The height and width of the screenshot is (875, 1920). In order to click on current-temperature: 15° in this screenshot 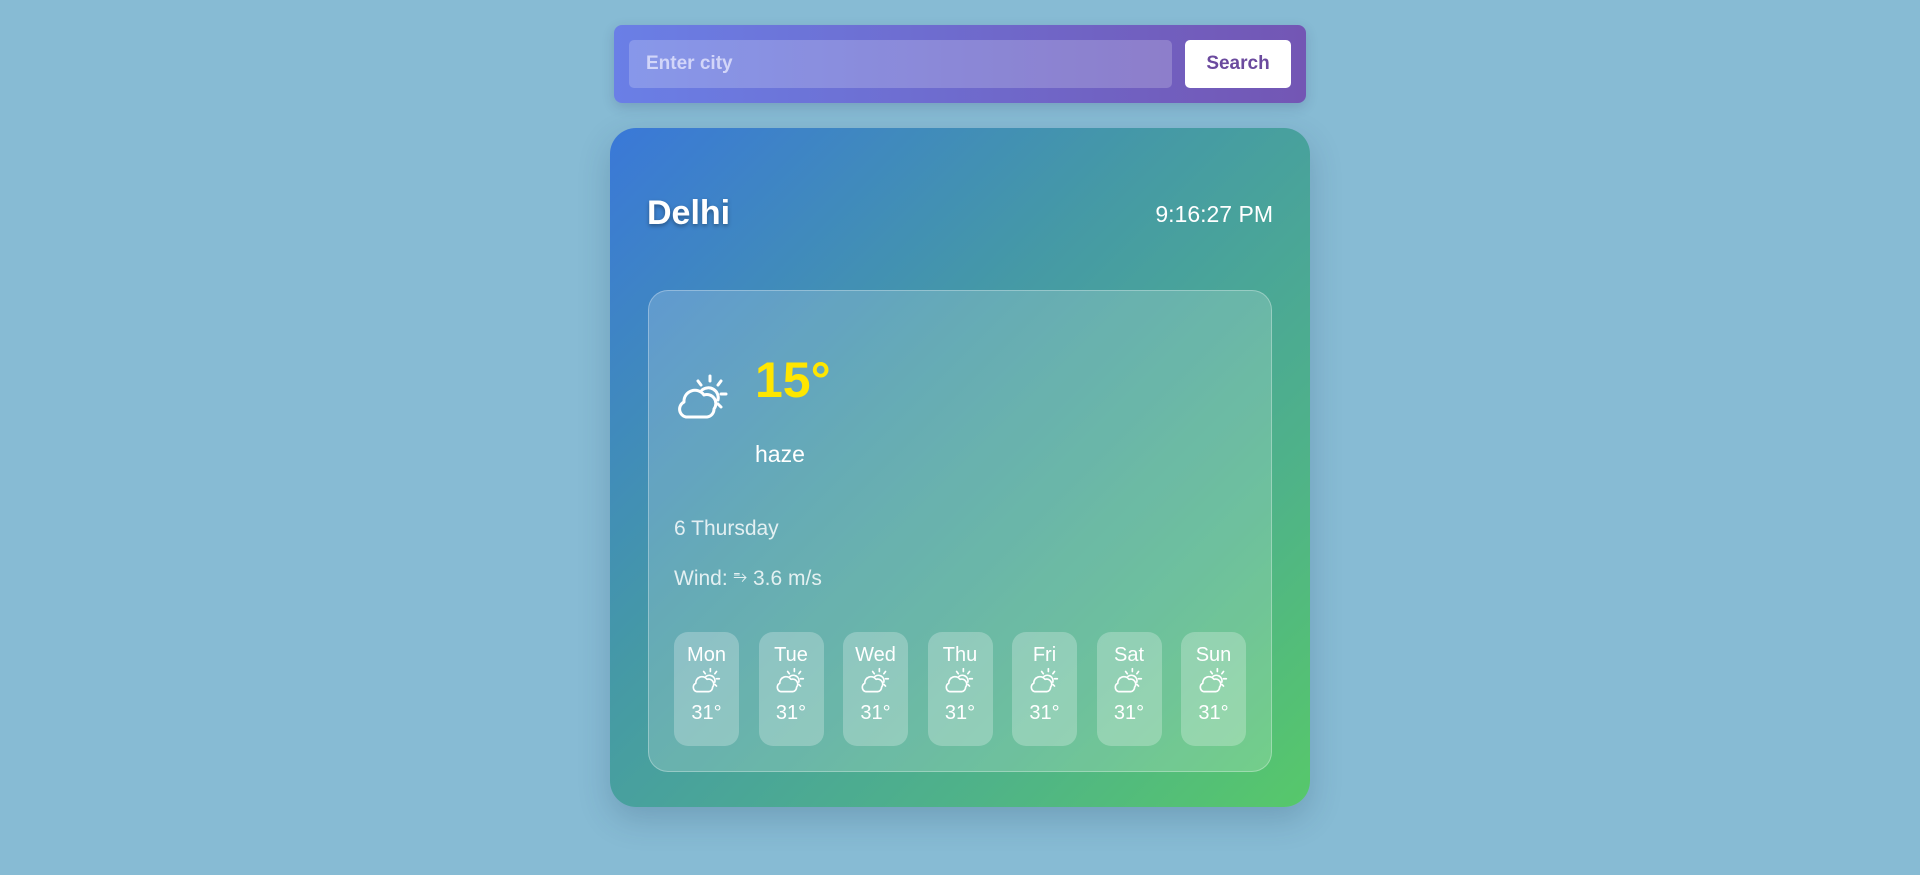, I will do `click(793, 380)`.